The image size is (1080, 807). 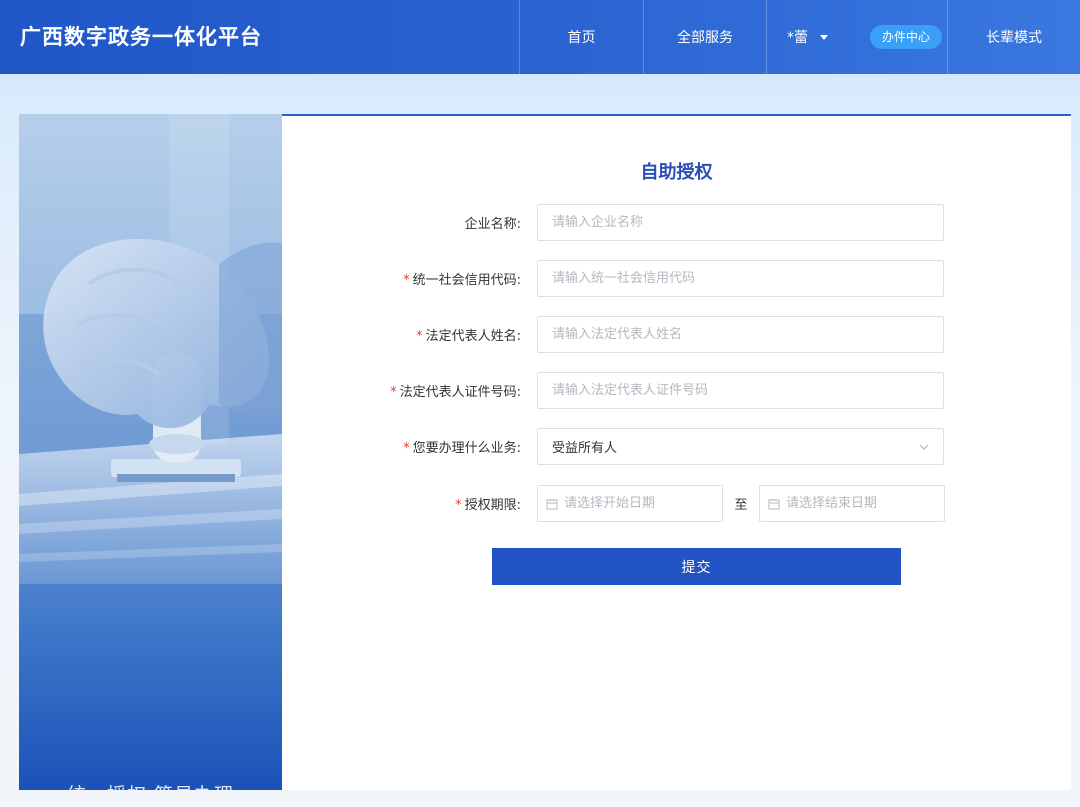 What do you see at coordinates (856, 37) in the screenshot?
I see `nav-user-menu: *蕾 办件中心` at bounding box center [856, 37].